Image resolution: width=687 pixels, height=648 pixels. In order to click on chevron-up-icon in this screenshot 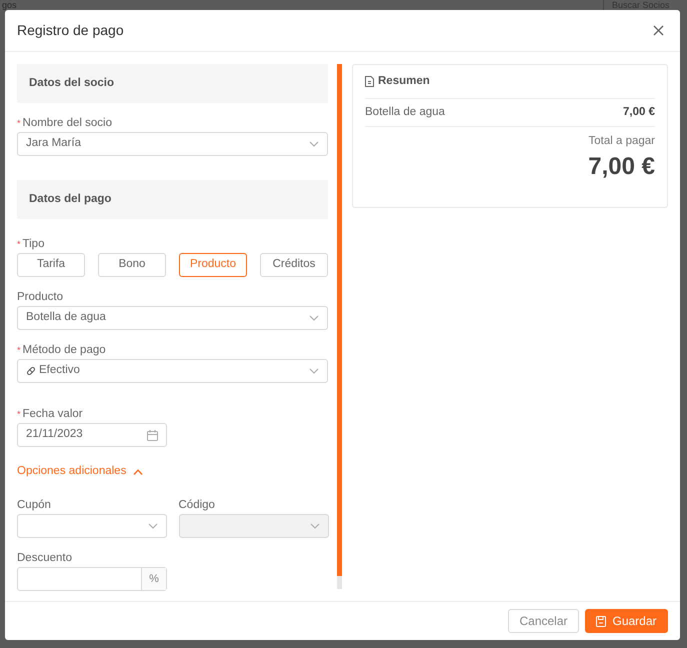, I will do `click(138, 471)`.